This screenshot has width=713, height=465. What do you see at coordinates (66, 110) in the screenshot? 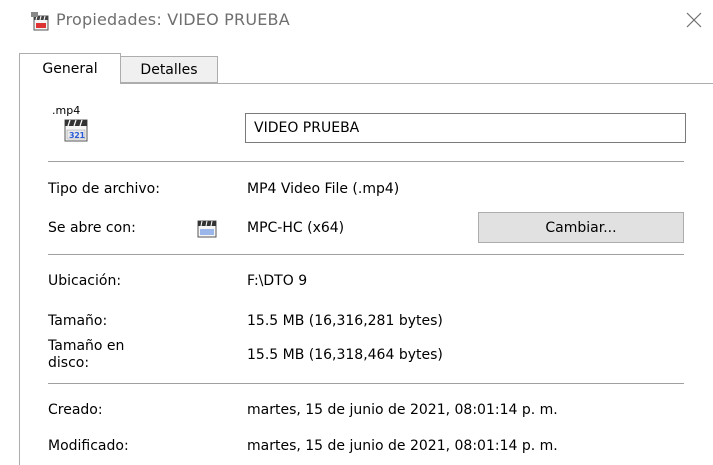
I see `file-icon-extension: .mp4` at bounding box center [66, 110].